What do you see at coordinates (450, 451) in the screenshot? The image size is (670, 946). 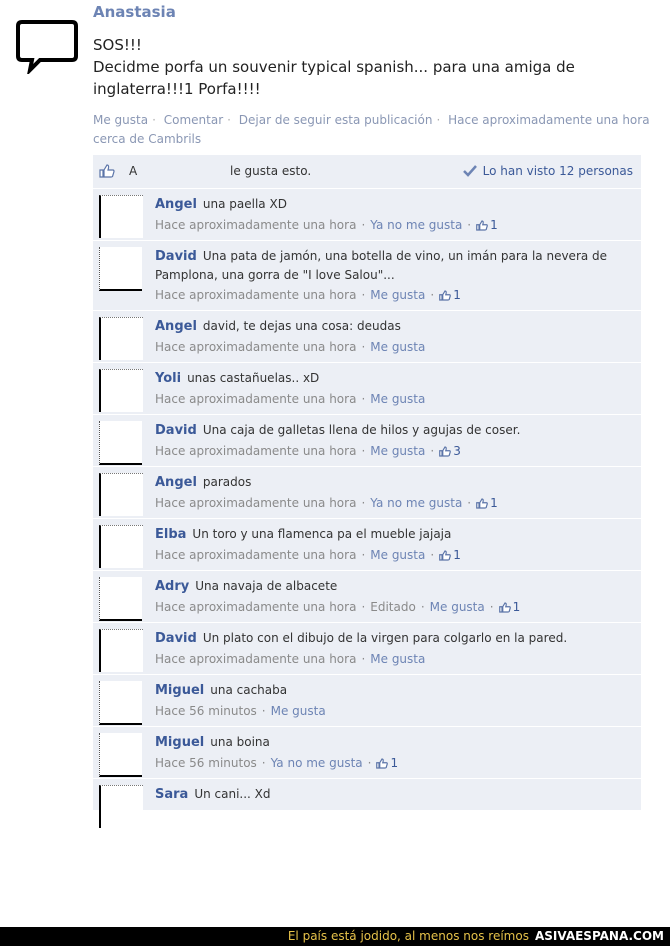 I see `comment-like-count: 3` at bounding box center [450, 451].